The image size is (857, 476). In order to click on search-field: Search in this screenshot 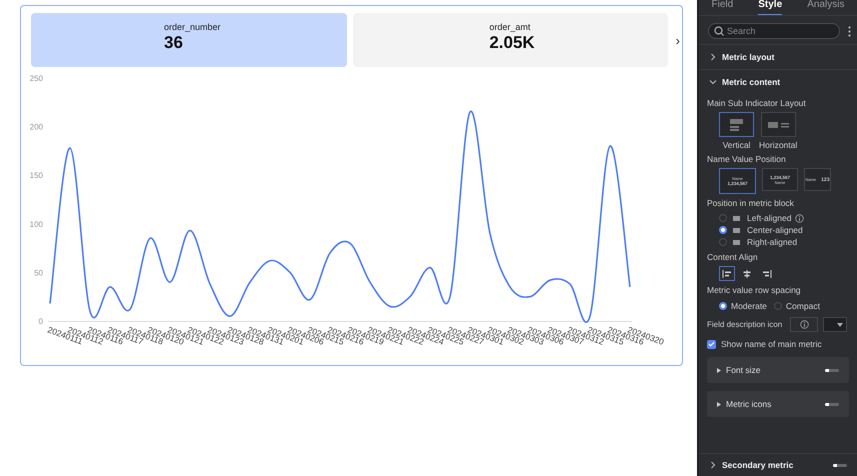, I will do `click(774, 31)`.